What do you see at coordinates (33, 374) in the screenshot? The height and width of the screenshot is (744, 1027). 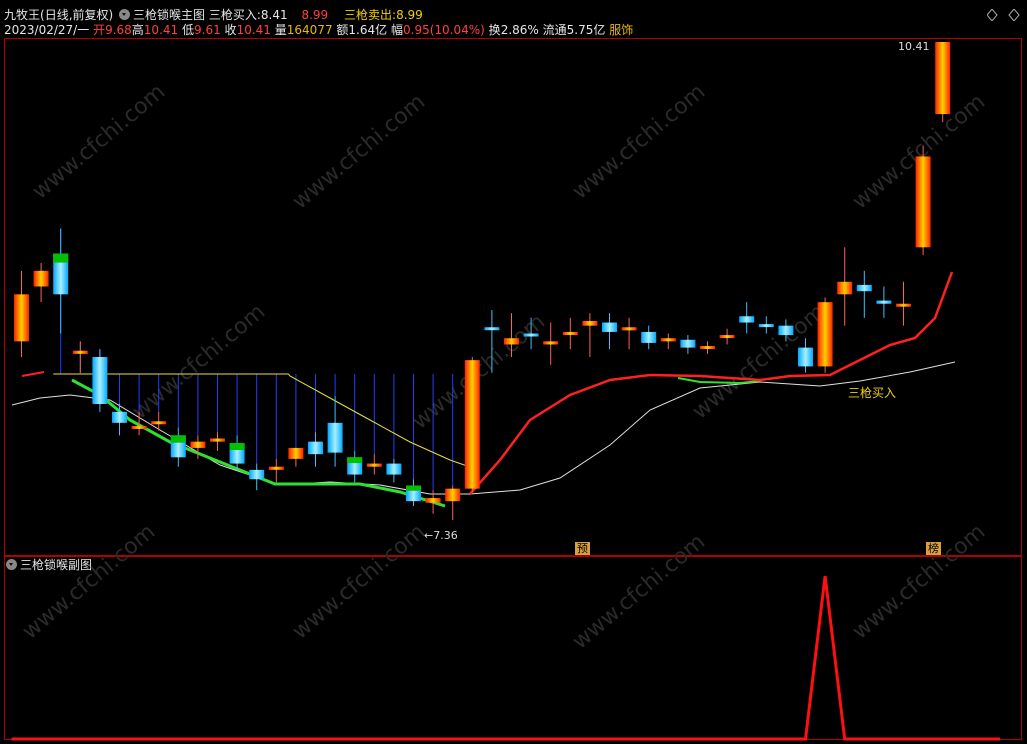 I see `fast-ma-red-left` at bounding box center [33, 374].